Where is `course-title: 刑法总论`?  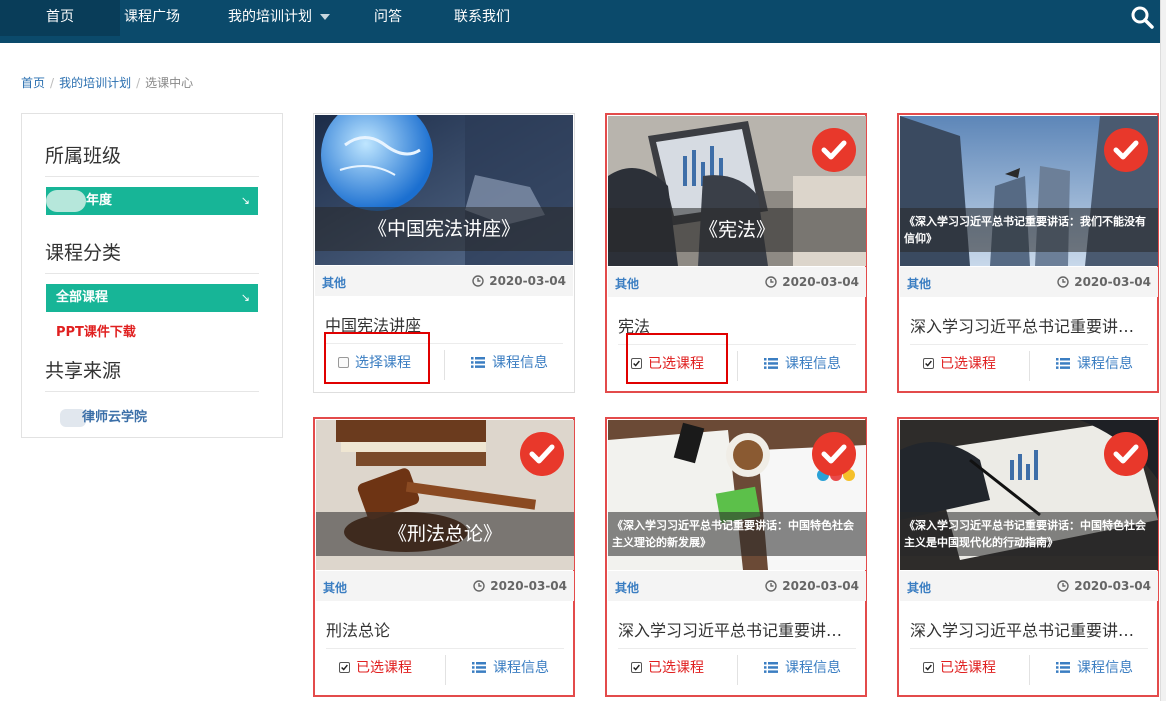 course-title: 刑法总论 is located at coordinates (445, 629).